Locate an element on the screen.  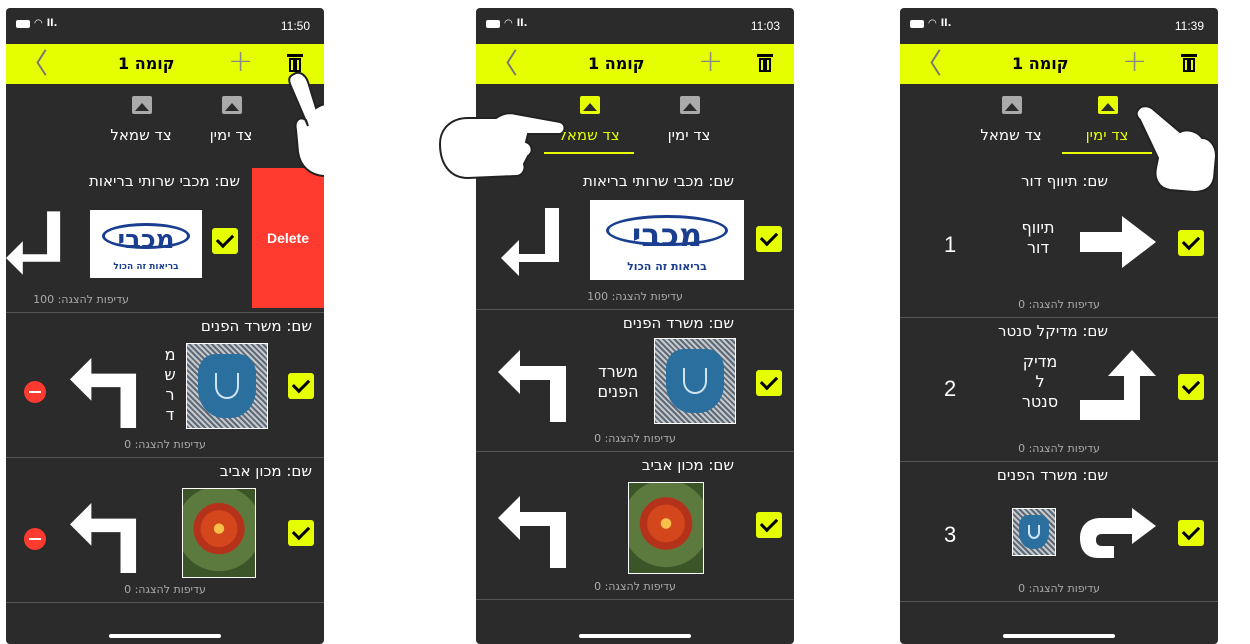
row-text-line: משרד is located at coordinates (618, 371).